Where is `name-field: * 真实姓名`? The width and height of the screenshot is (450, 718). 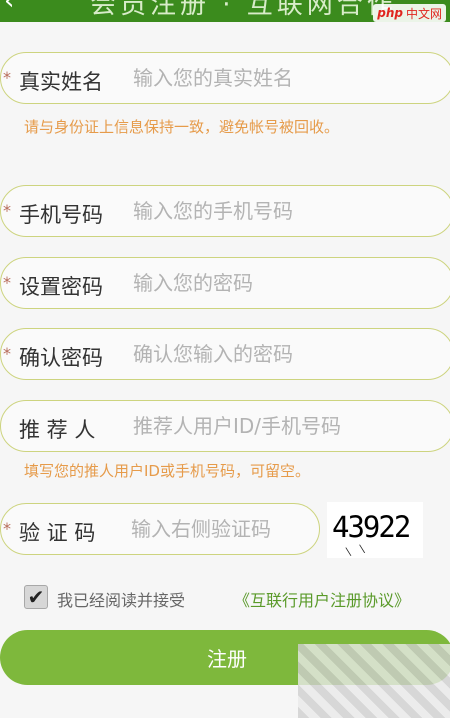 name-field: * 真实姓名 is located at coordinates (225, 78).